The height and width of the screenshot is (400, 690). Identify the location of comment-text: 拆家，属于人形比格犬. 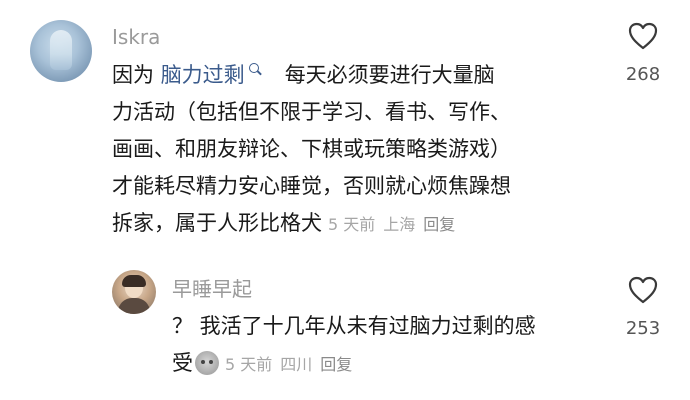
(217, 223).